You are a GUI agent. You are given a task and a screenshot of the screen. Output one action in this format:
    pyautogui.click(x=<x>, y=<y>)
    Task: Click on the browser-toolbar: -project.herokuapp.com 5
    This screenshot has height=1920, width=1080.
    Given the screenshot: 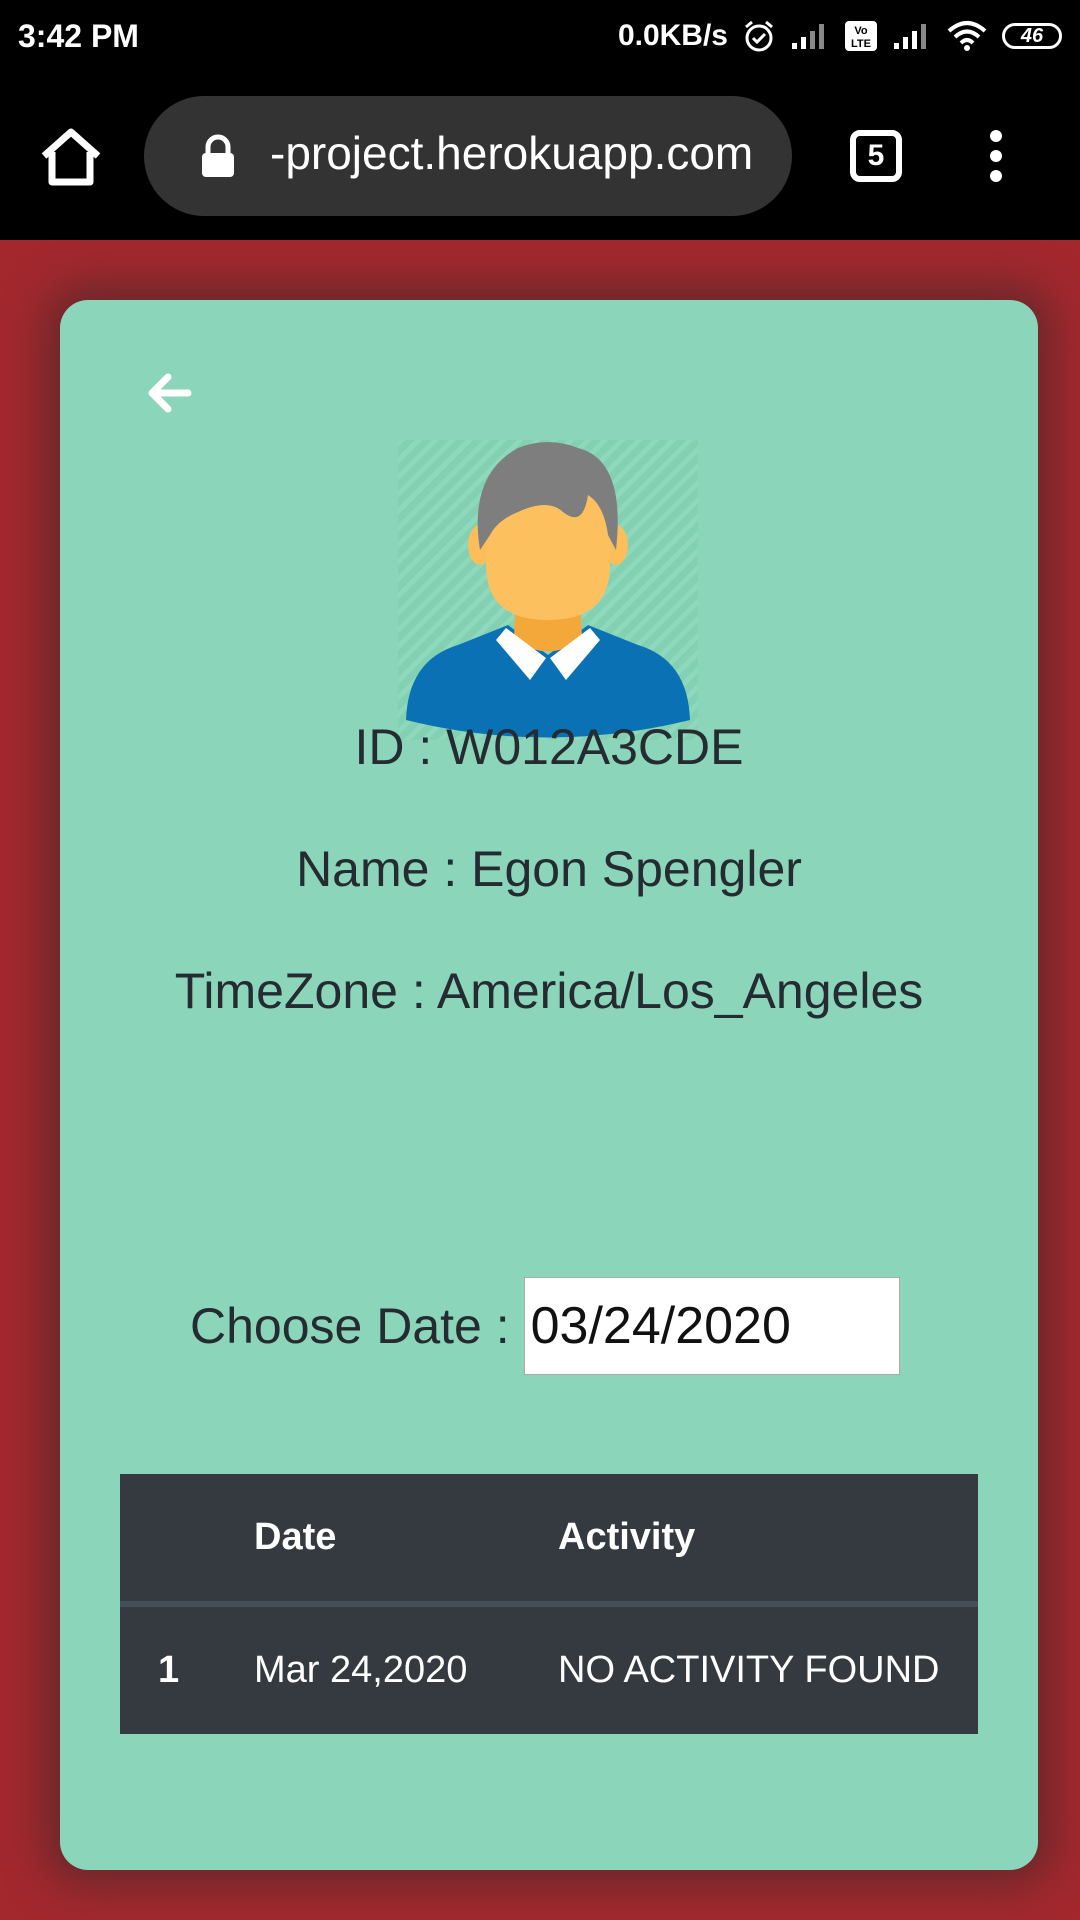 What is the action you would take?
    pyautogui.click(x=540, y=156)
    